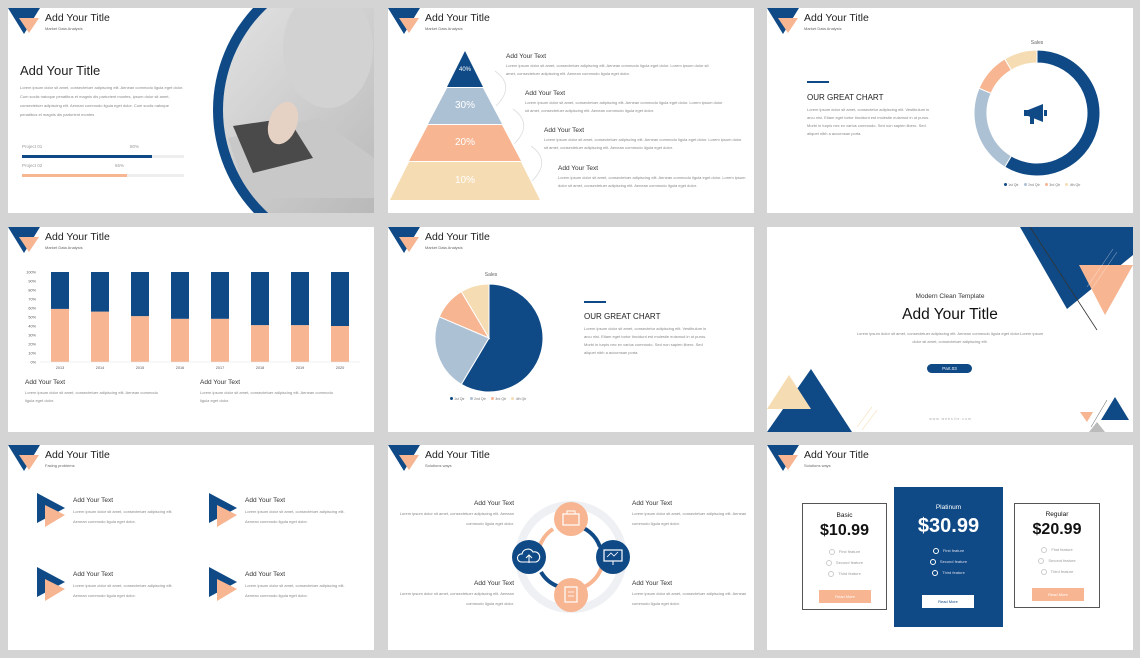  What do you see at coordinates (120, 165) in the screenshot?
I see `progress-value: 65%` at bounding box center [120, 165].